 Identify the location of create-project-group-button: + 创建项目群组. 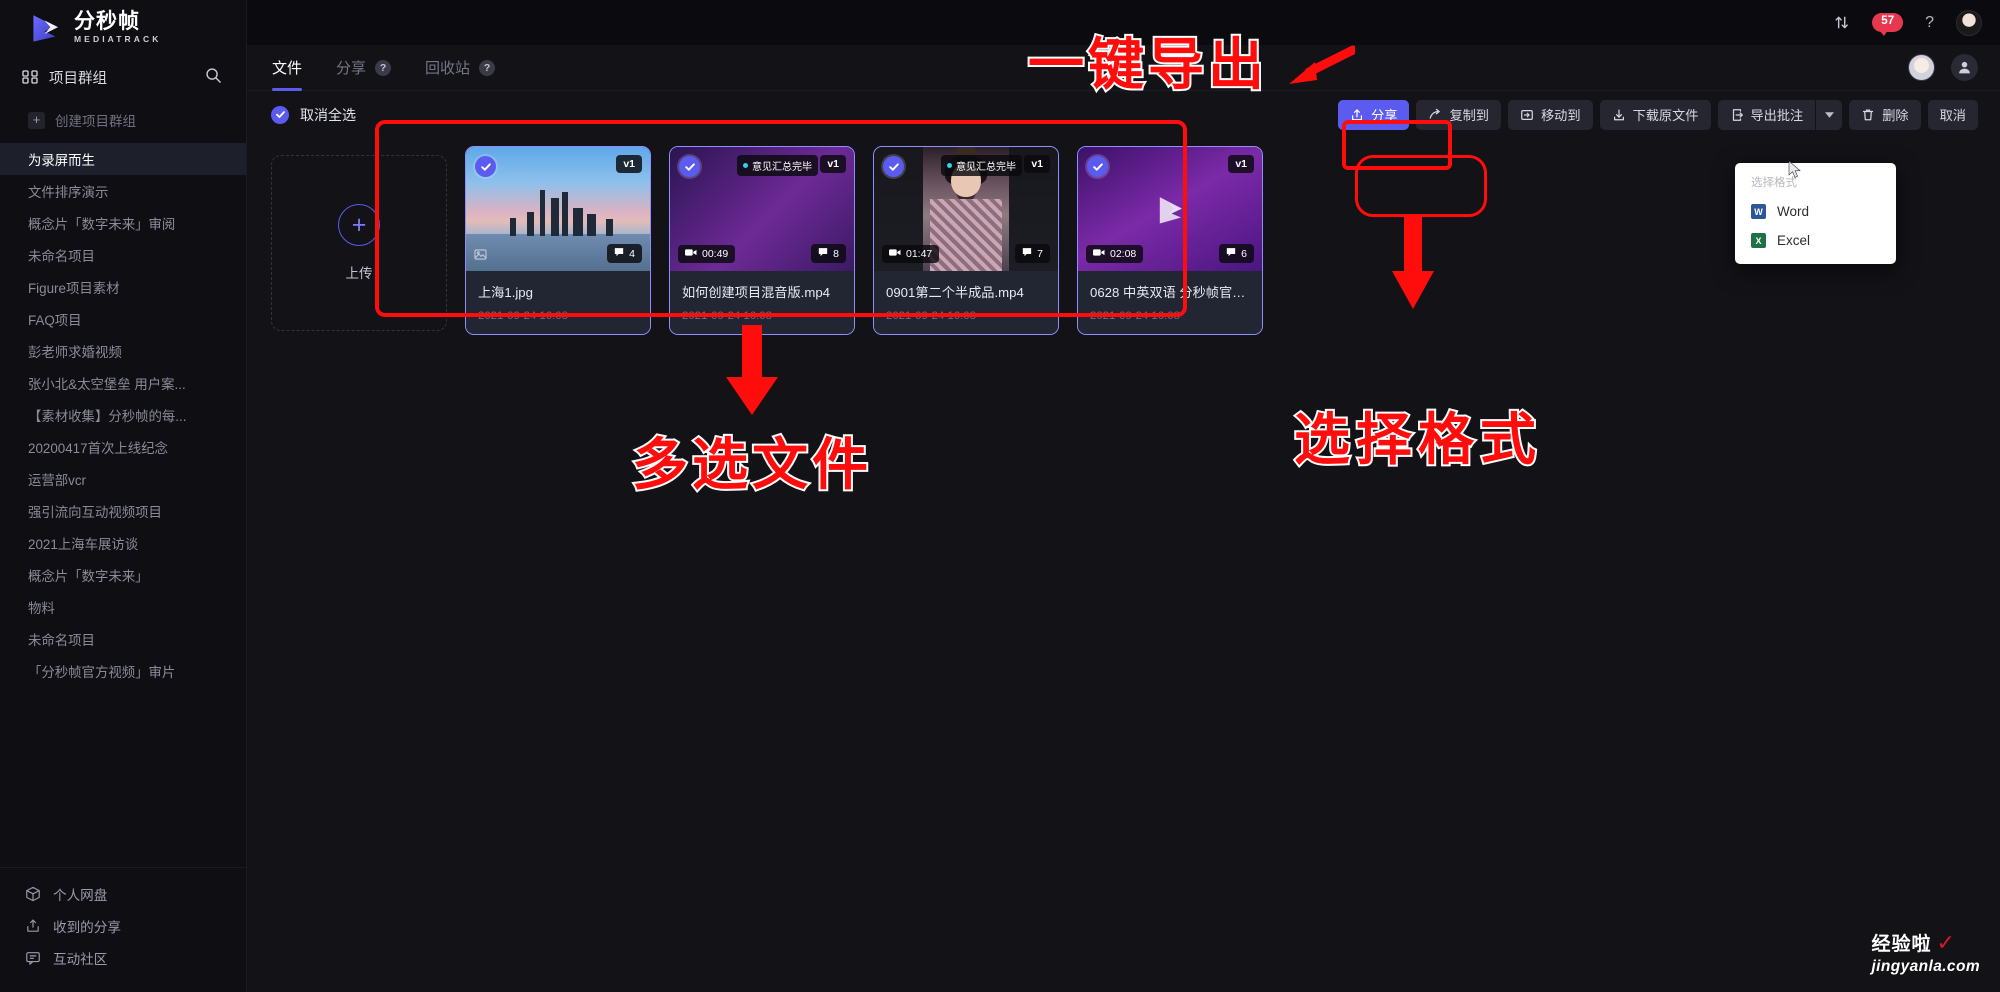
(123, 120).